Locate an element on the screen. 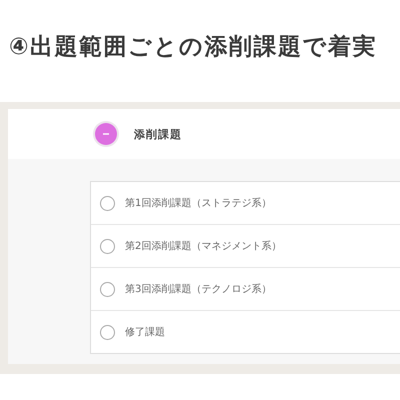 The width and height of the screenshot is (400, 400). task-label: 修了課題 is located at coordinates (145, 332).